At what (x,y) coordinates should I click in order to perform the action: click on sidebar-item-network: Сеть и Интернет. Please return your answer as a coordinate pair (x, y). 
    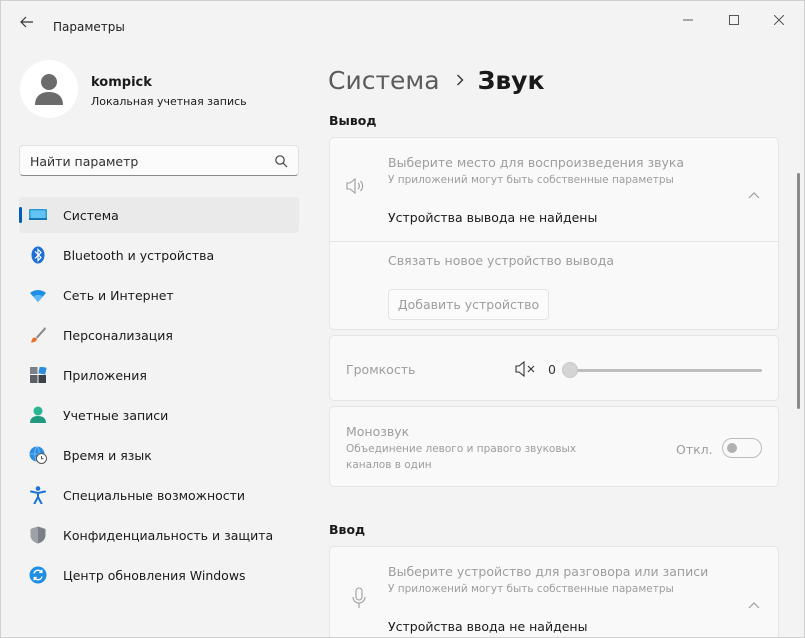
    Looking at the image, I should click on (159, 295).